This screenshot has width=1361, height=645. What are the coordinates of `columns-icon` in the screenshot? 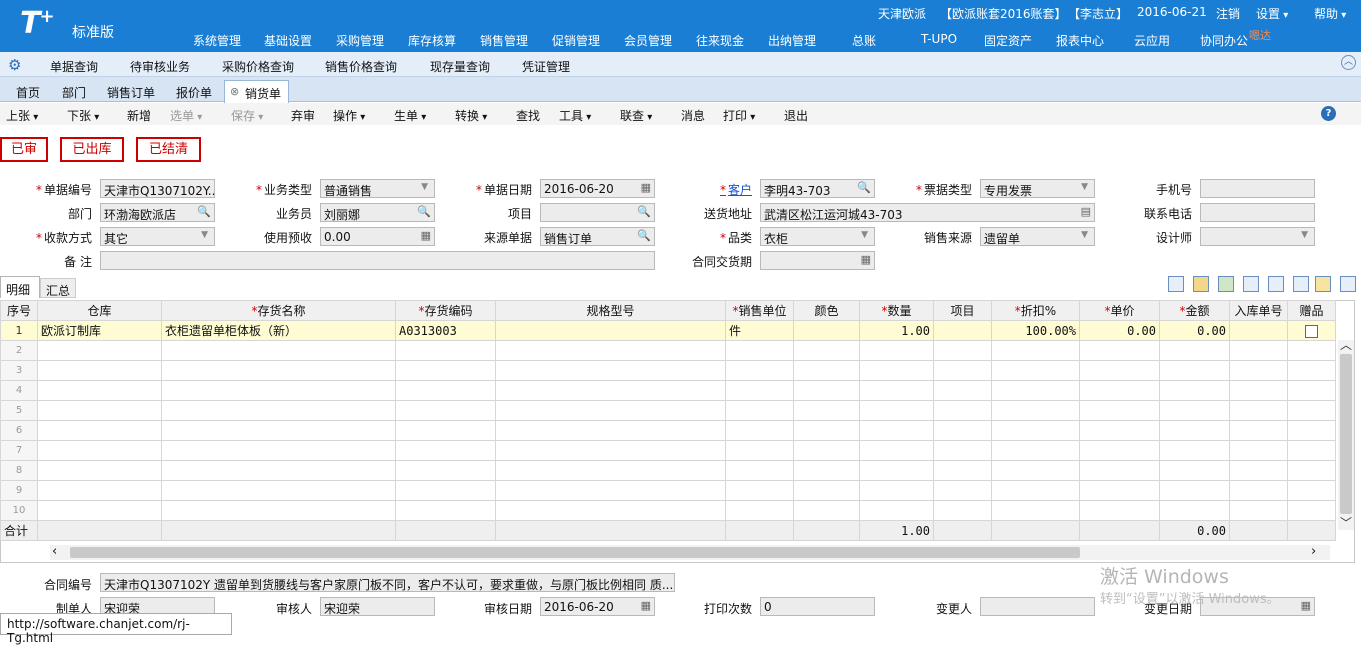 It's located at (1301, 284).